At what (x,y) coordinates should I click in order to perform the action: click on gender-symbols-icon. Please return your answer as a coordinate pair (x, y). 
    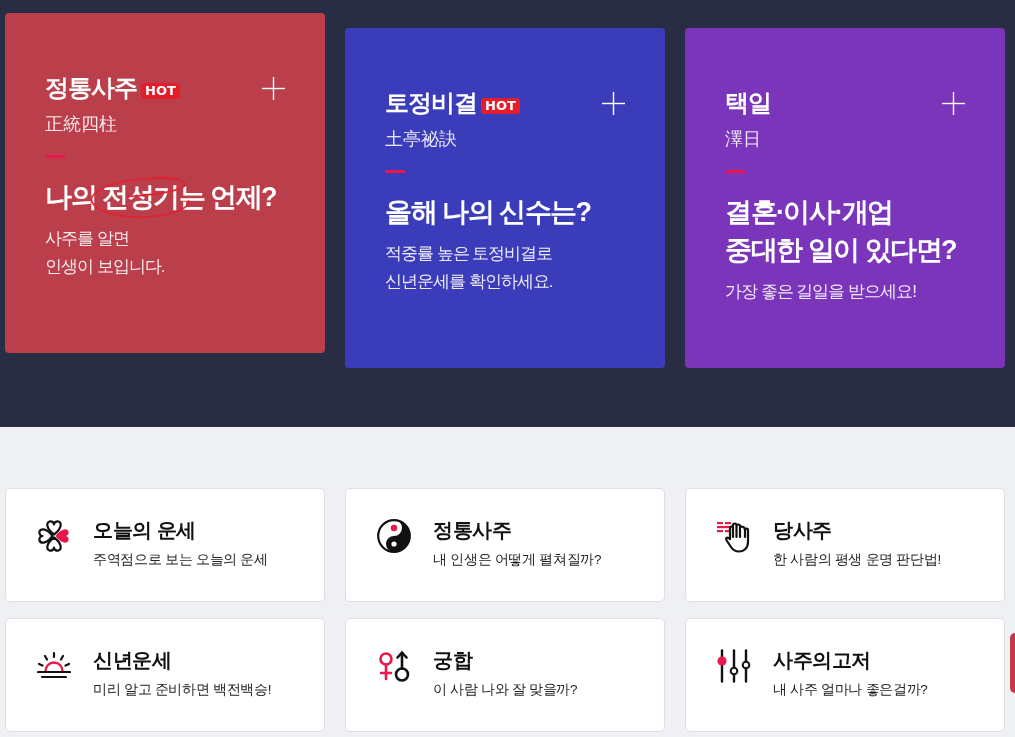
    Looking at the image, I should click on (394, 666).